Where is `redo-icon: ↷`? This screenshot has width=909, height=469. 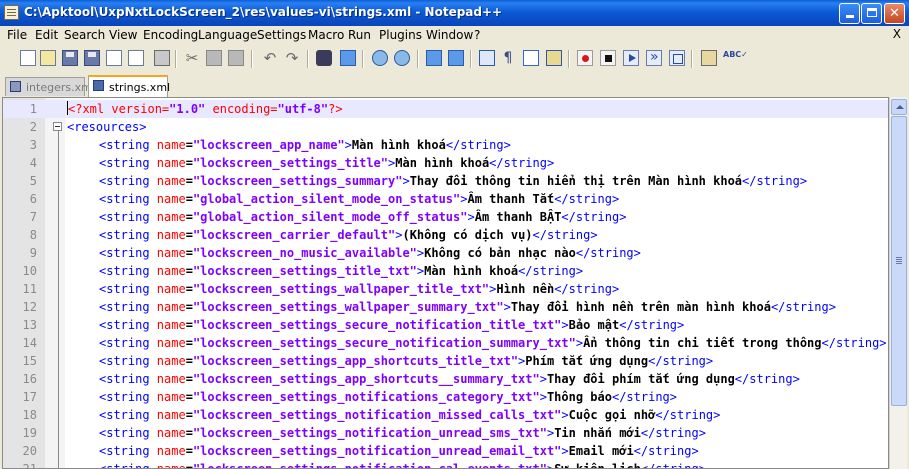
redo-icon: ↷ is located at coordinates (292, 58).